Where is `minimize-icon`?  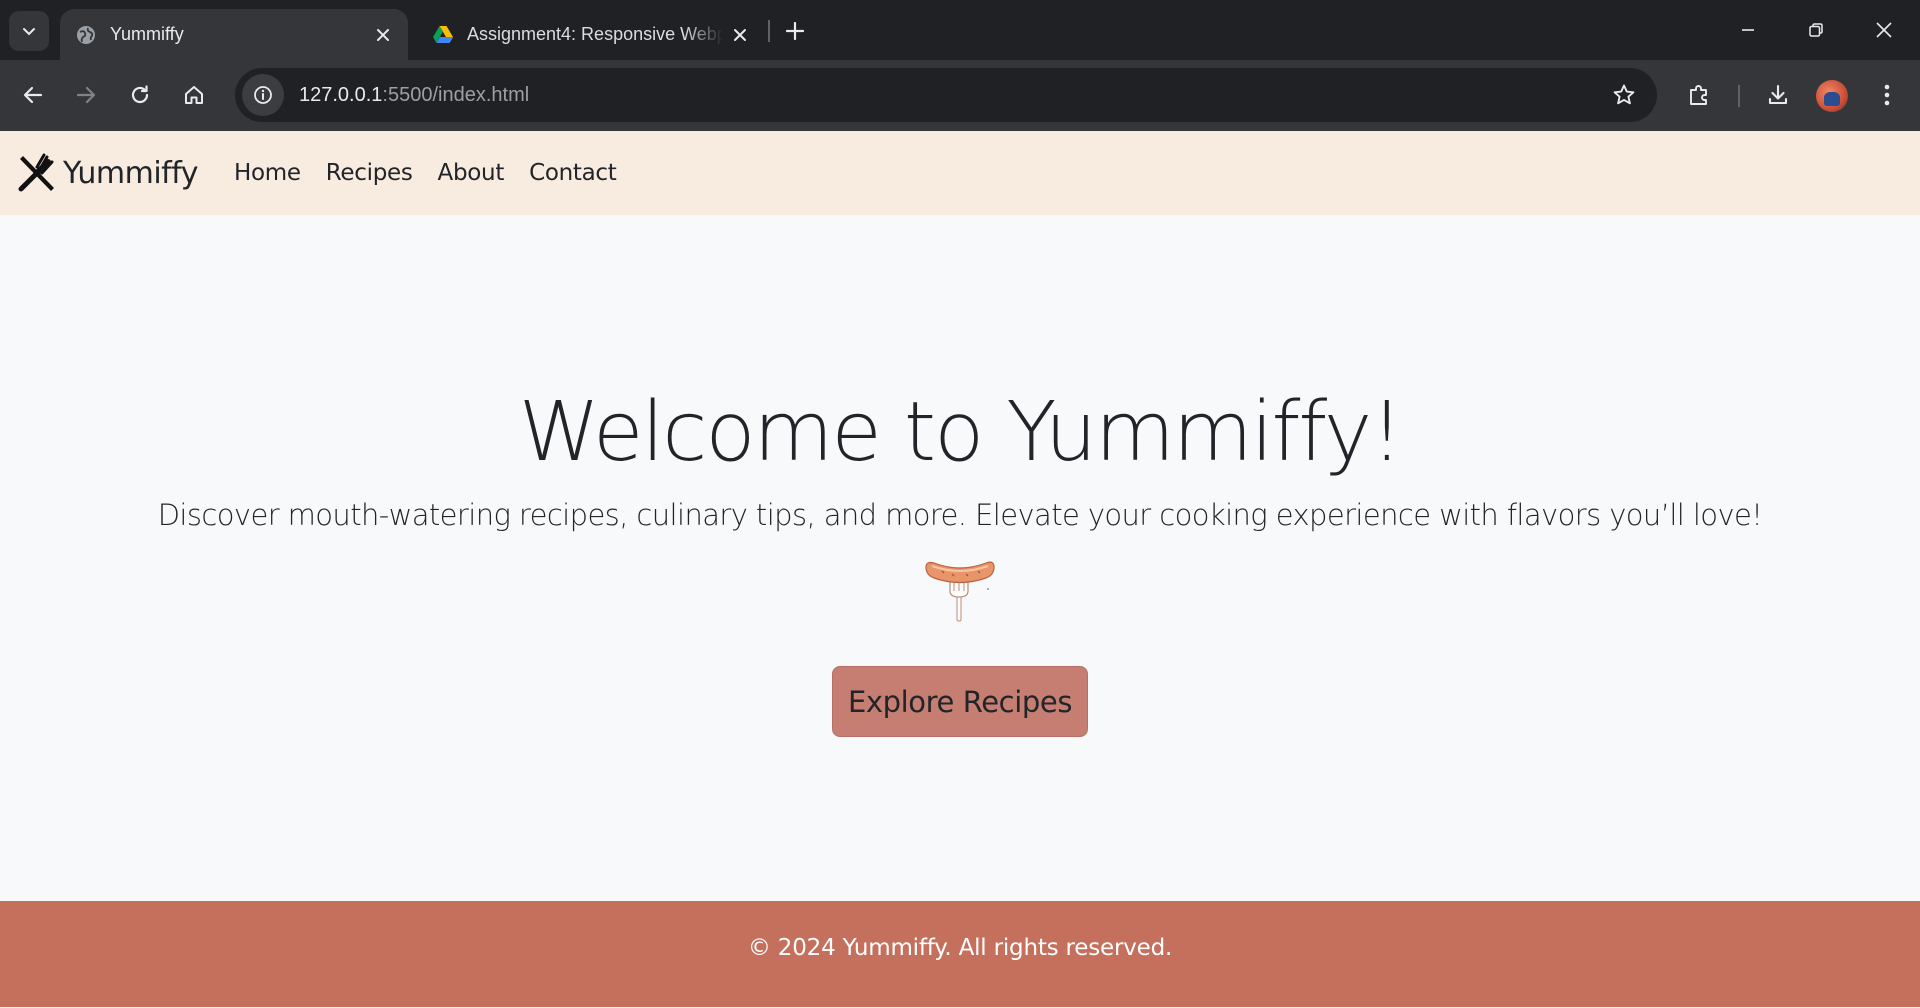 minimize-icon is located at coordinates (1748, 30).